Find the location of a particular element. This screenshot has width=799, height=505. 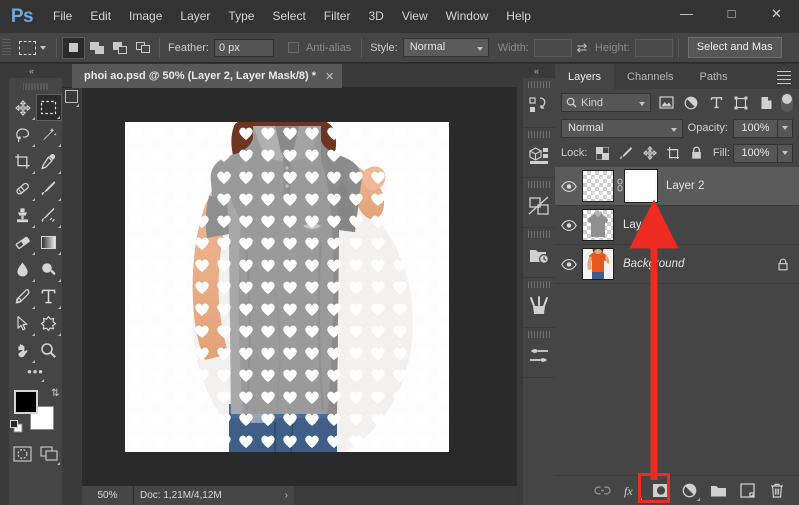

new-selection-button is located at coordinates (73, 47).